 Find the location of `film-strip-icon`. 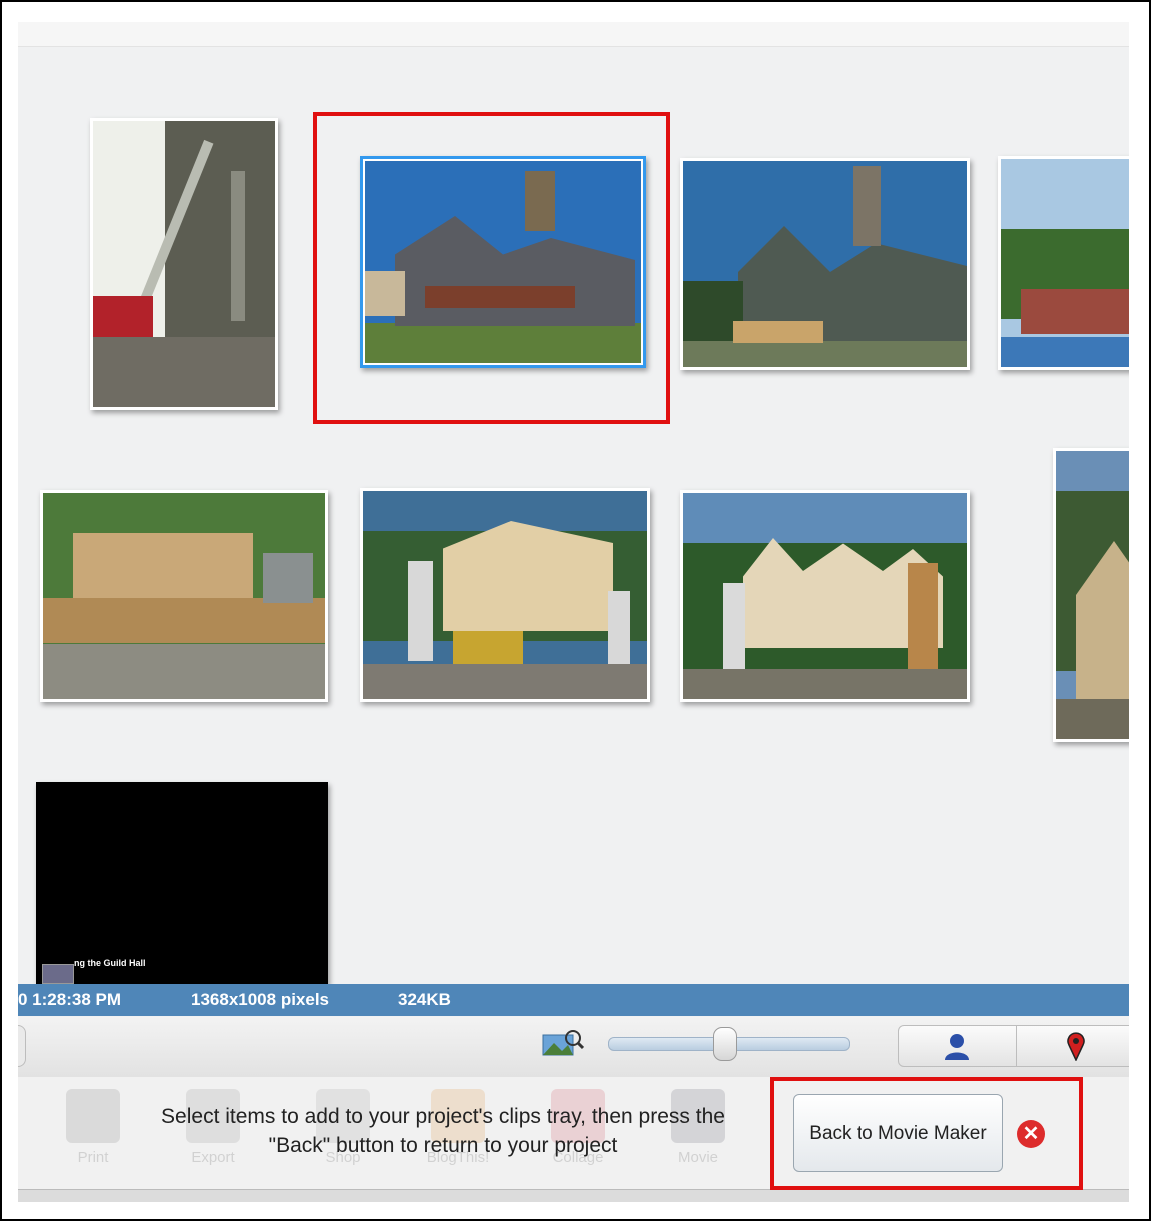

film-strip-icon is located at coordinates (58, 974).